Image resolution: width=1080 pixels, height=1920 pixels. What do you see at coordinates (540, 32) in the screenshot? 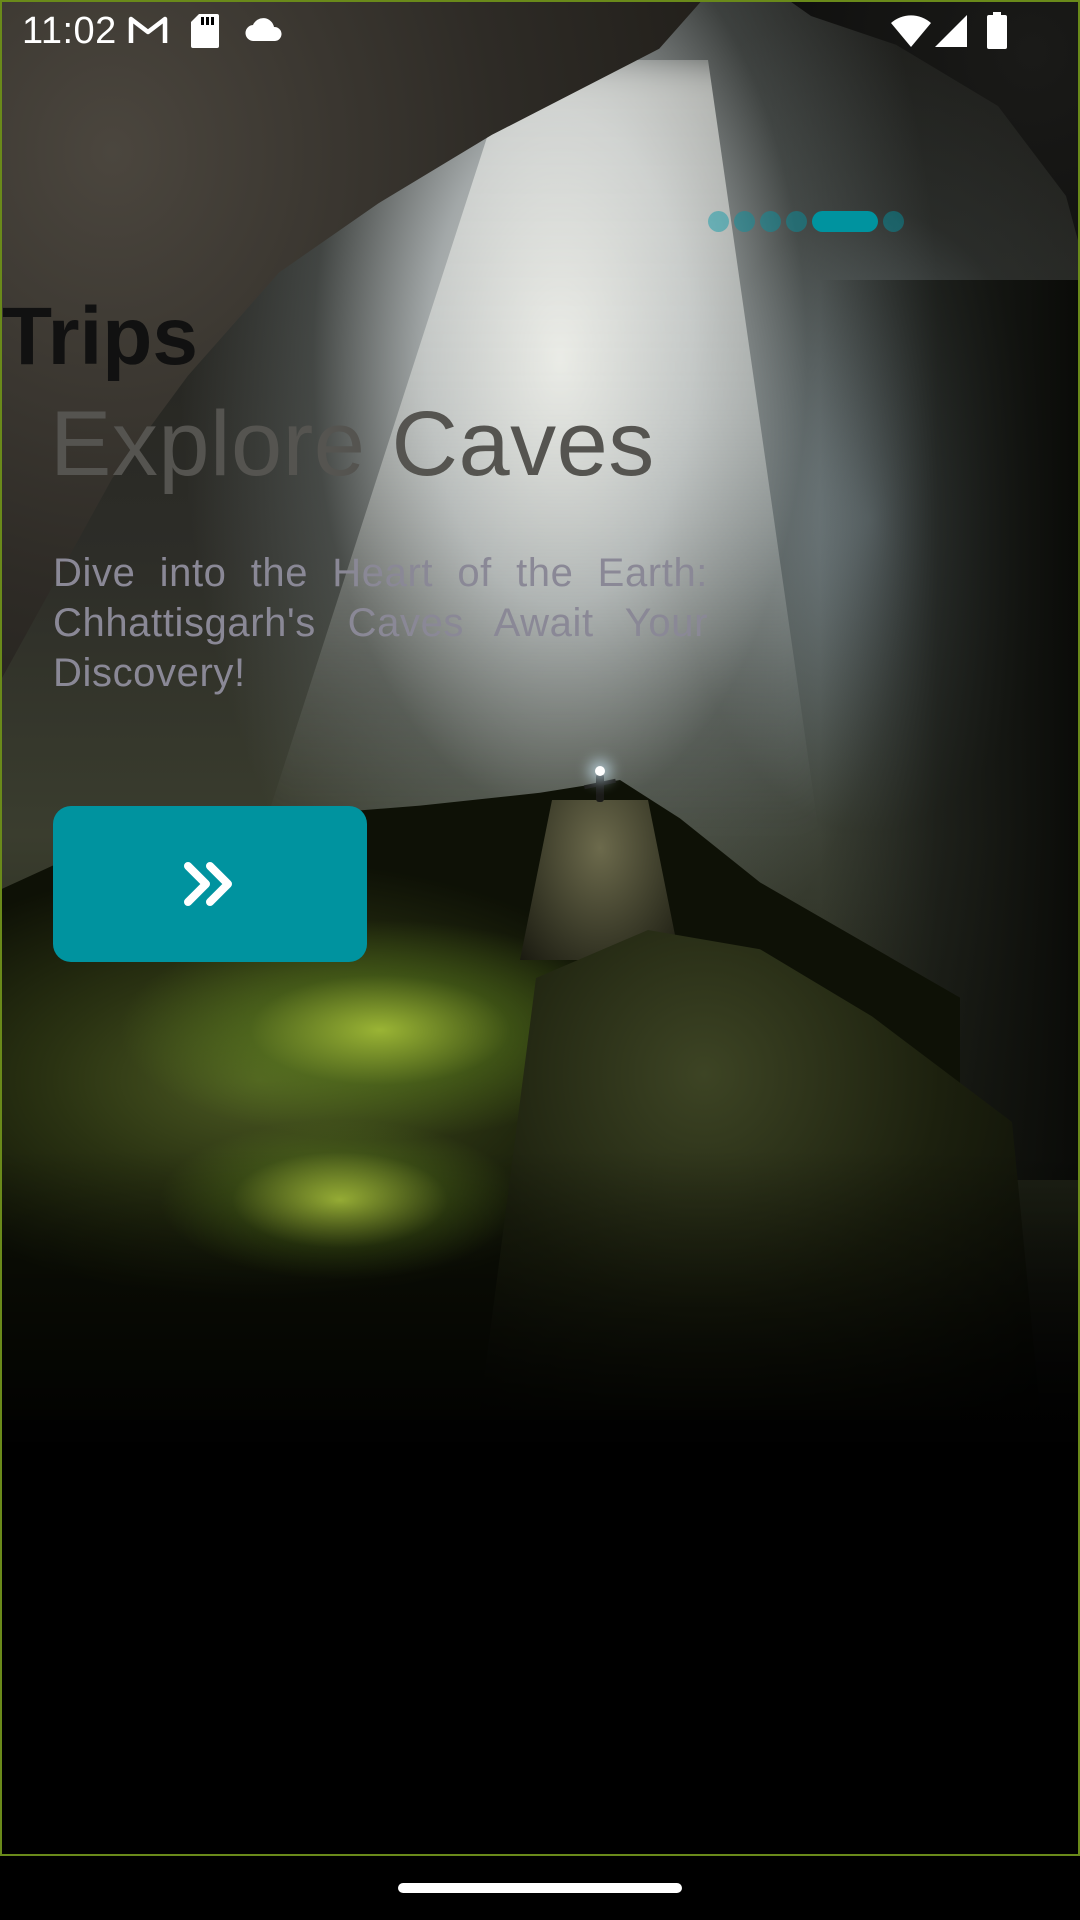
I see `status-bar: 11:02` at bounding box center [540, 32].